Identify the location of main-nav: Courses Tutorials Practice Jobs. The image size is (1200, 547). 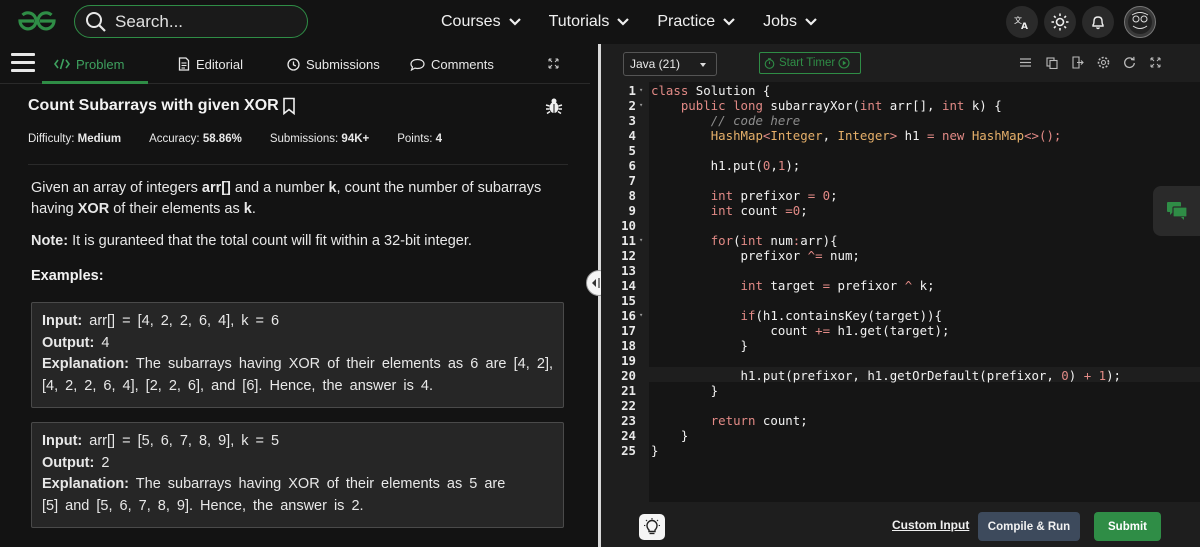
(643, 22).